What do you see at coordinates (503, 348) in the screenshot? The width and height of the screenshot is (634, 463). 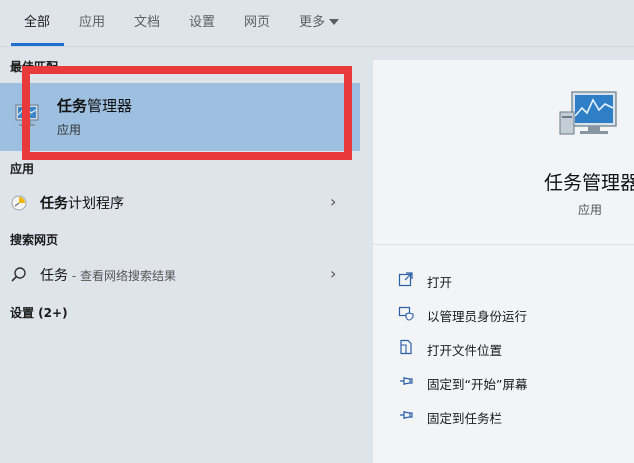 I see `action-open-file-location: 打开文件位置` at bounding box center [503, 348].